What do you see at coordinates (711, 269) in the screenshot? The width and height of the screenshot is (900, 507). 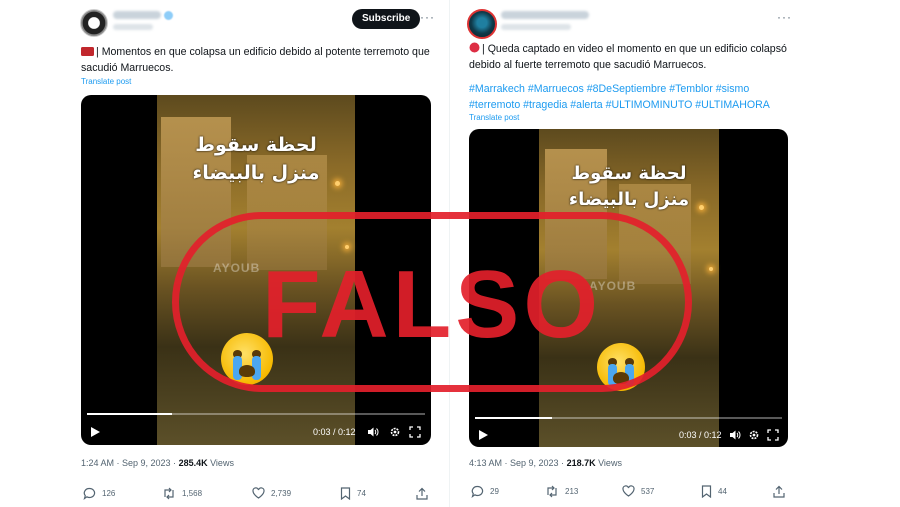 I see `street-light` at bounding box center [711, 269].